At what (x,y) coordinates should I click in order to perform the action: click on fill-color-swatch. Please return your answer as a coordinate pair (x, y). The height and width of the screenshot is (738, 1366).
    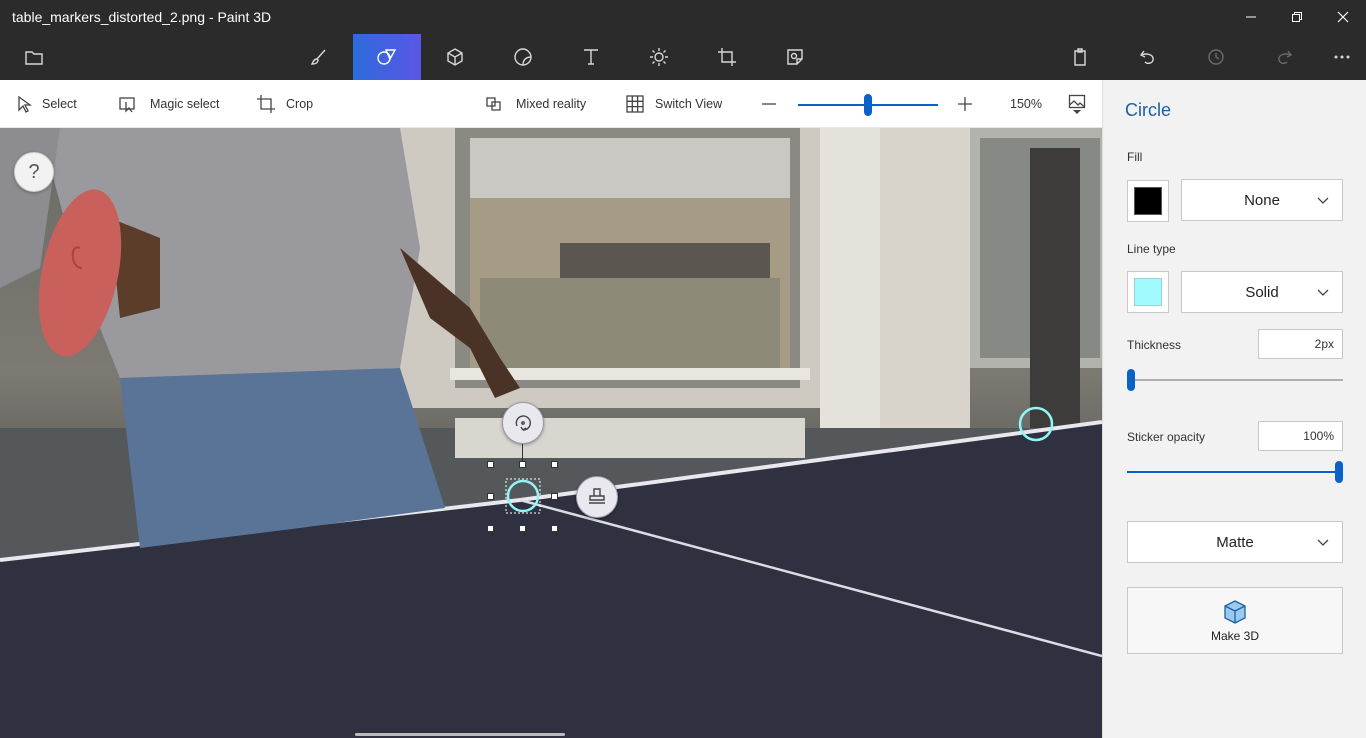
    Looking at the image, I should click on (1148, 201).